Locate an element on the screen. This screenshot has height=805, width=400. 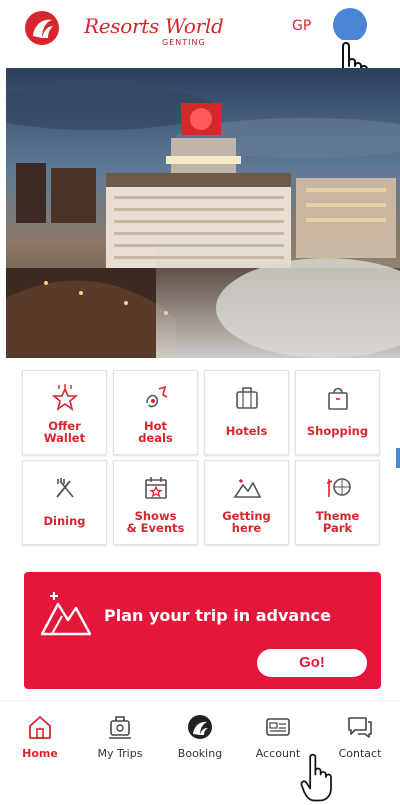
tile-dining: Dining is located at coordinates (64, 502).